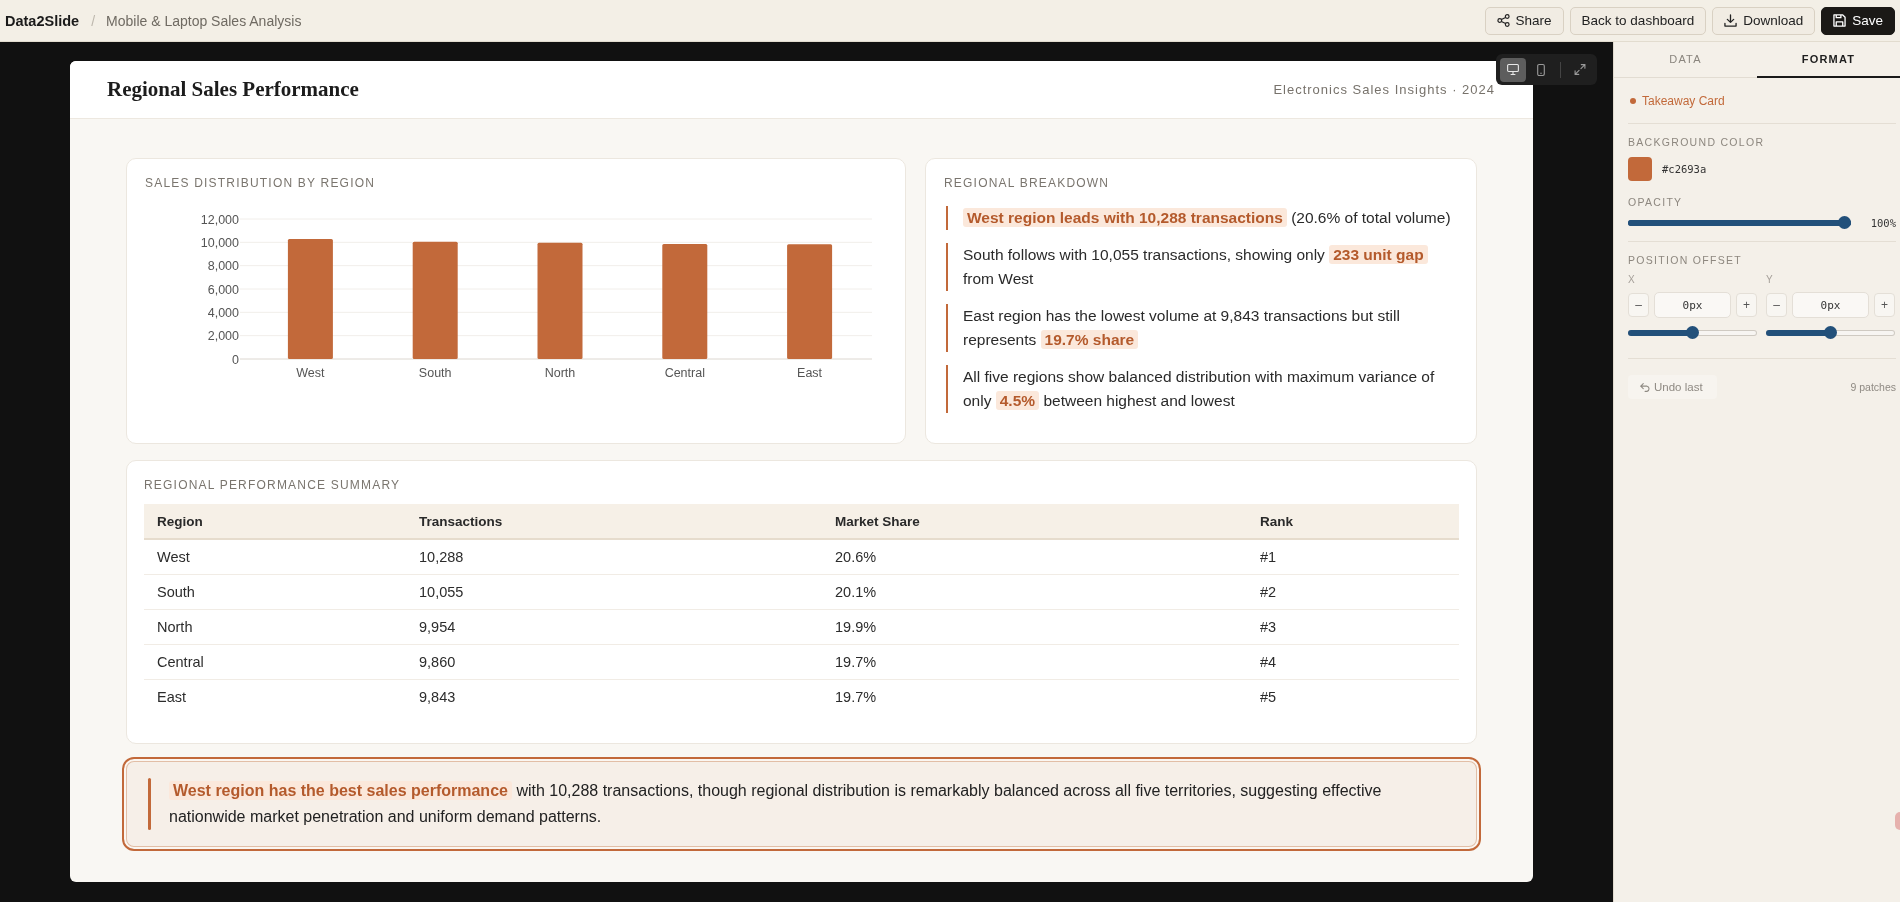 The height and width of the screenshot is (902, 1900). I want to click on table-cell: 9,954, so click(614, 627).